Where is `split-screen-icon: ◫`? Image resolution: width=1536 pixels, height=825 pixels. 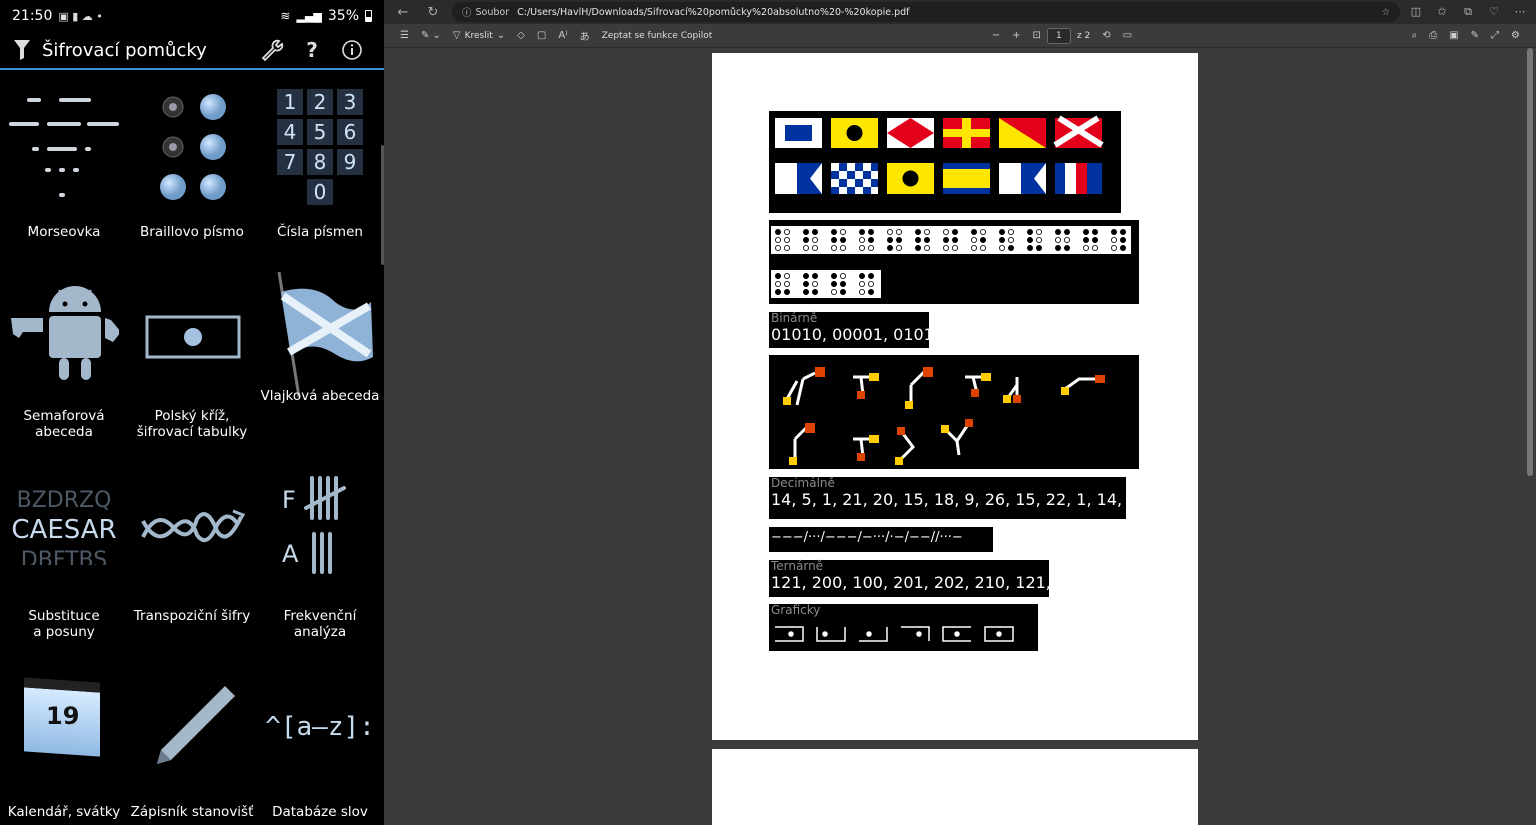
split-screen-icon: ◫ is located at coordinates (1416, 12).